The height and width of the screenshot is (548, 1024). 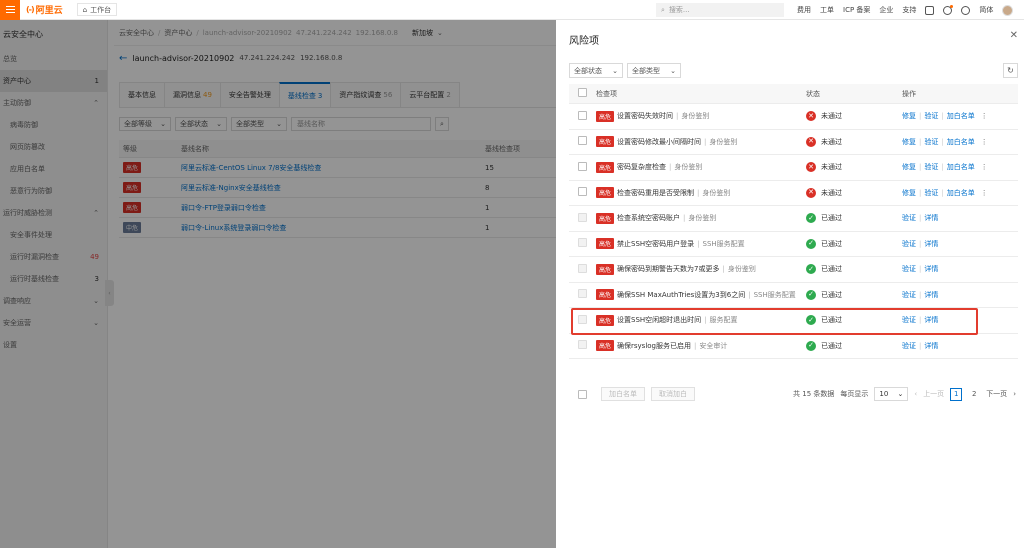 I want to click on footer-select-all-checkbox, so click(x=582, y=394).